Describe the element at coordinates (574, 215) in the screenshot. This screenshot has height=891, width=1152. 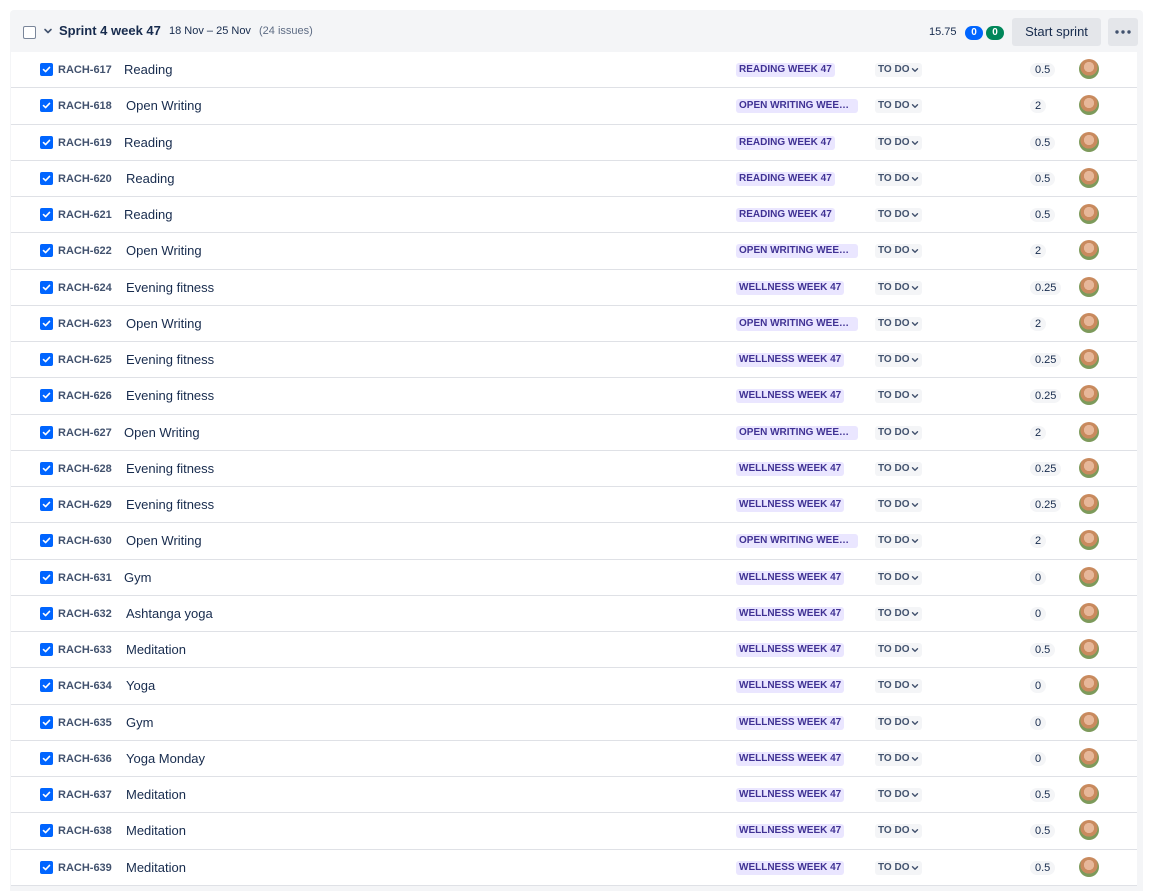
I see `issue-row: RACH-621 Reading READING WEEK 47 TO DO 0.5` at that location.